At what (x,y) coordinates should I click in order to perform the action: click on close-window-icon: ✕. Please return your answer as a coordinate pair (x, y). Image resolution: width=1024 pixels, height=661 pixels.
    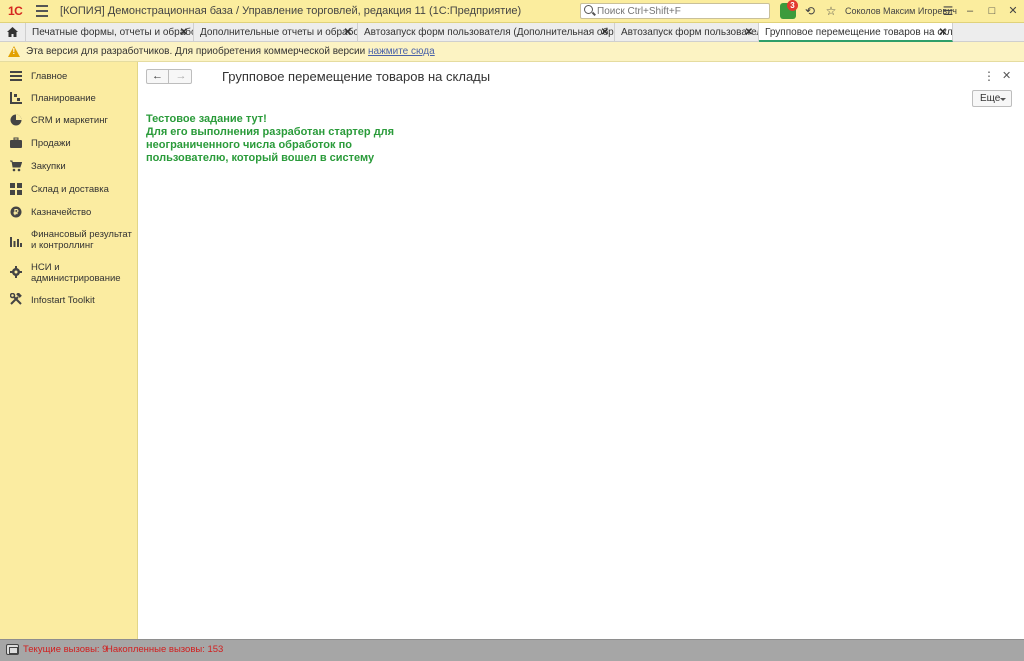
    Looking at the image, I should click on (1013, 11).